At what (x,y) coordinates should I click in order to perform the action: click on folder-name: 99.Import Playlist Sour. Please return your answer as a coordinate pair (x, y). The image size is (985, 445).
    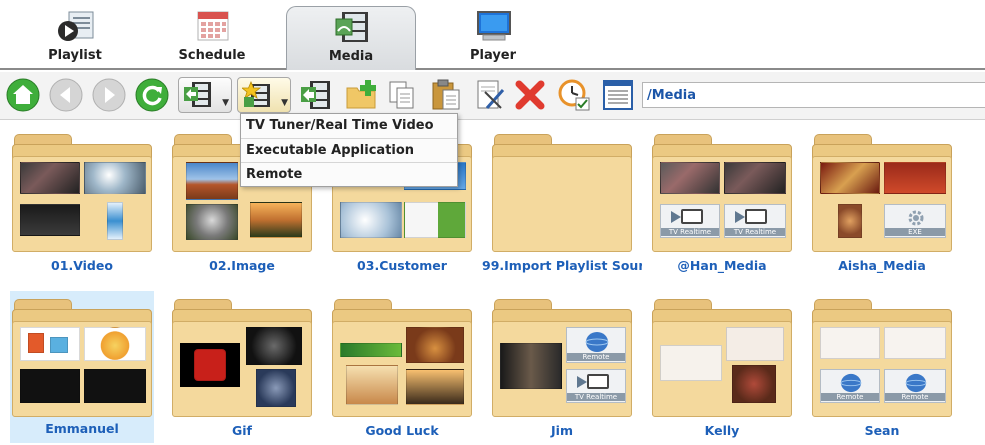
    Looking at the image, I should click on (562, 265).